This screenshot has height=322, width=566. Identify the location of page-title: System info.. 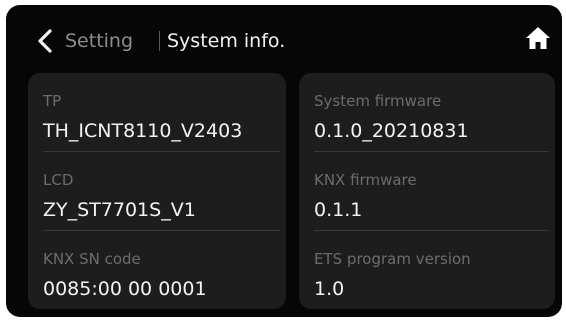
(226, 41).